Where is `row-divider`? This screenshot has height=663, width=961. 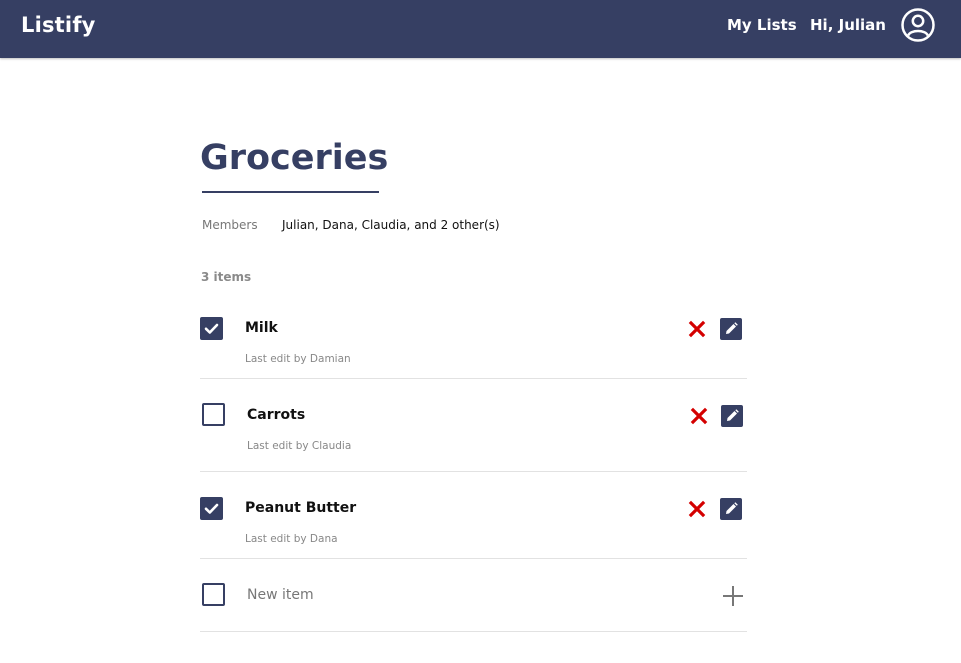
row-divider is located at coordinates (473, 631).